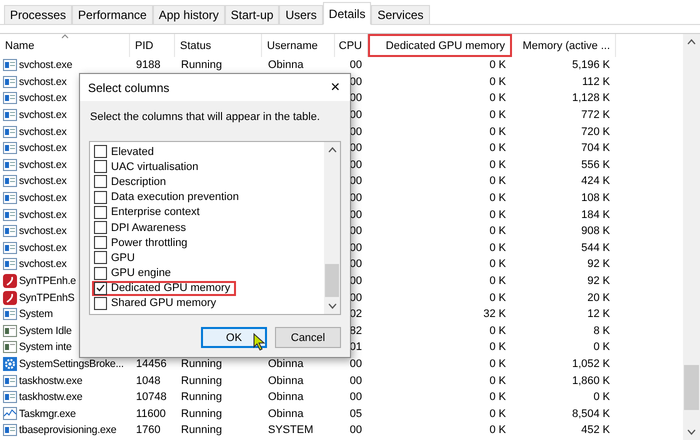 This screenshot has height=440, width=700. Describe the element at coordinates (46, 298) in the screenshot. I see `table-cell: SynTPEnhS` at that location.